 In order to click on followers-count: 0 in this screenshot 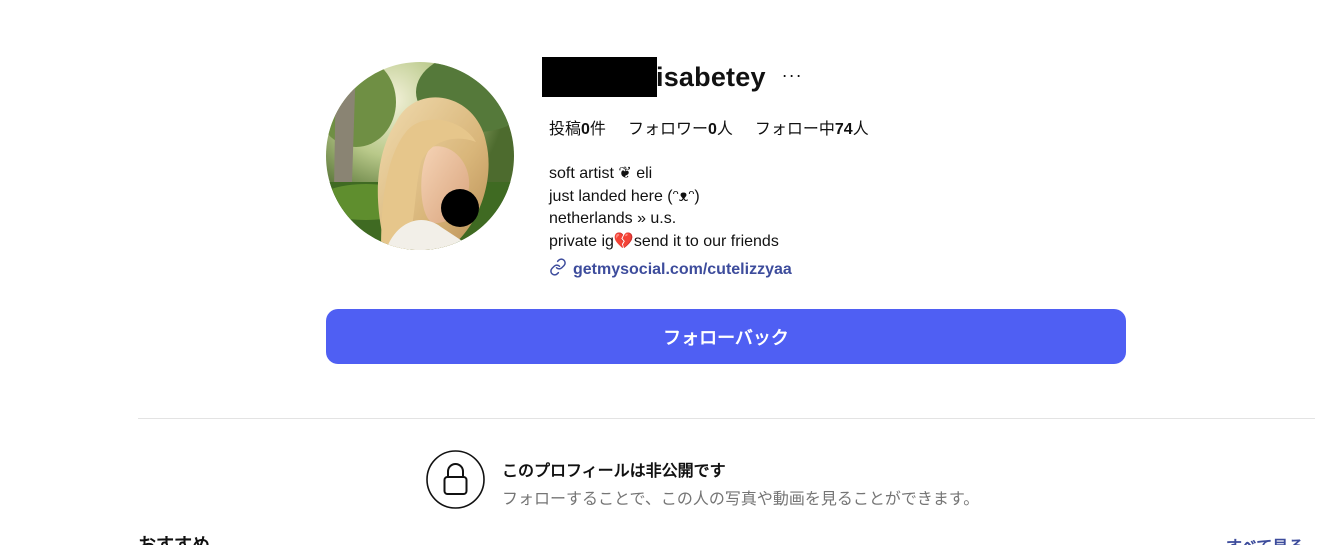, I will do `click(712, 129)`.